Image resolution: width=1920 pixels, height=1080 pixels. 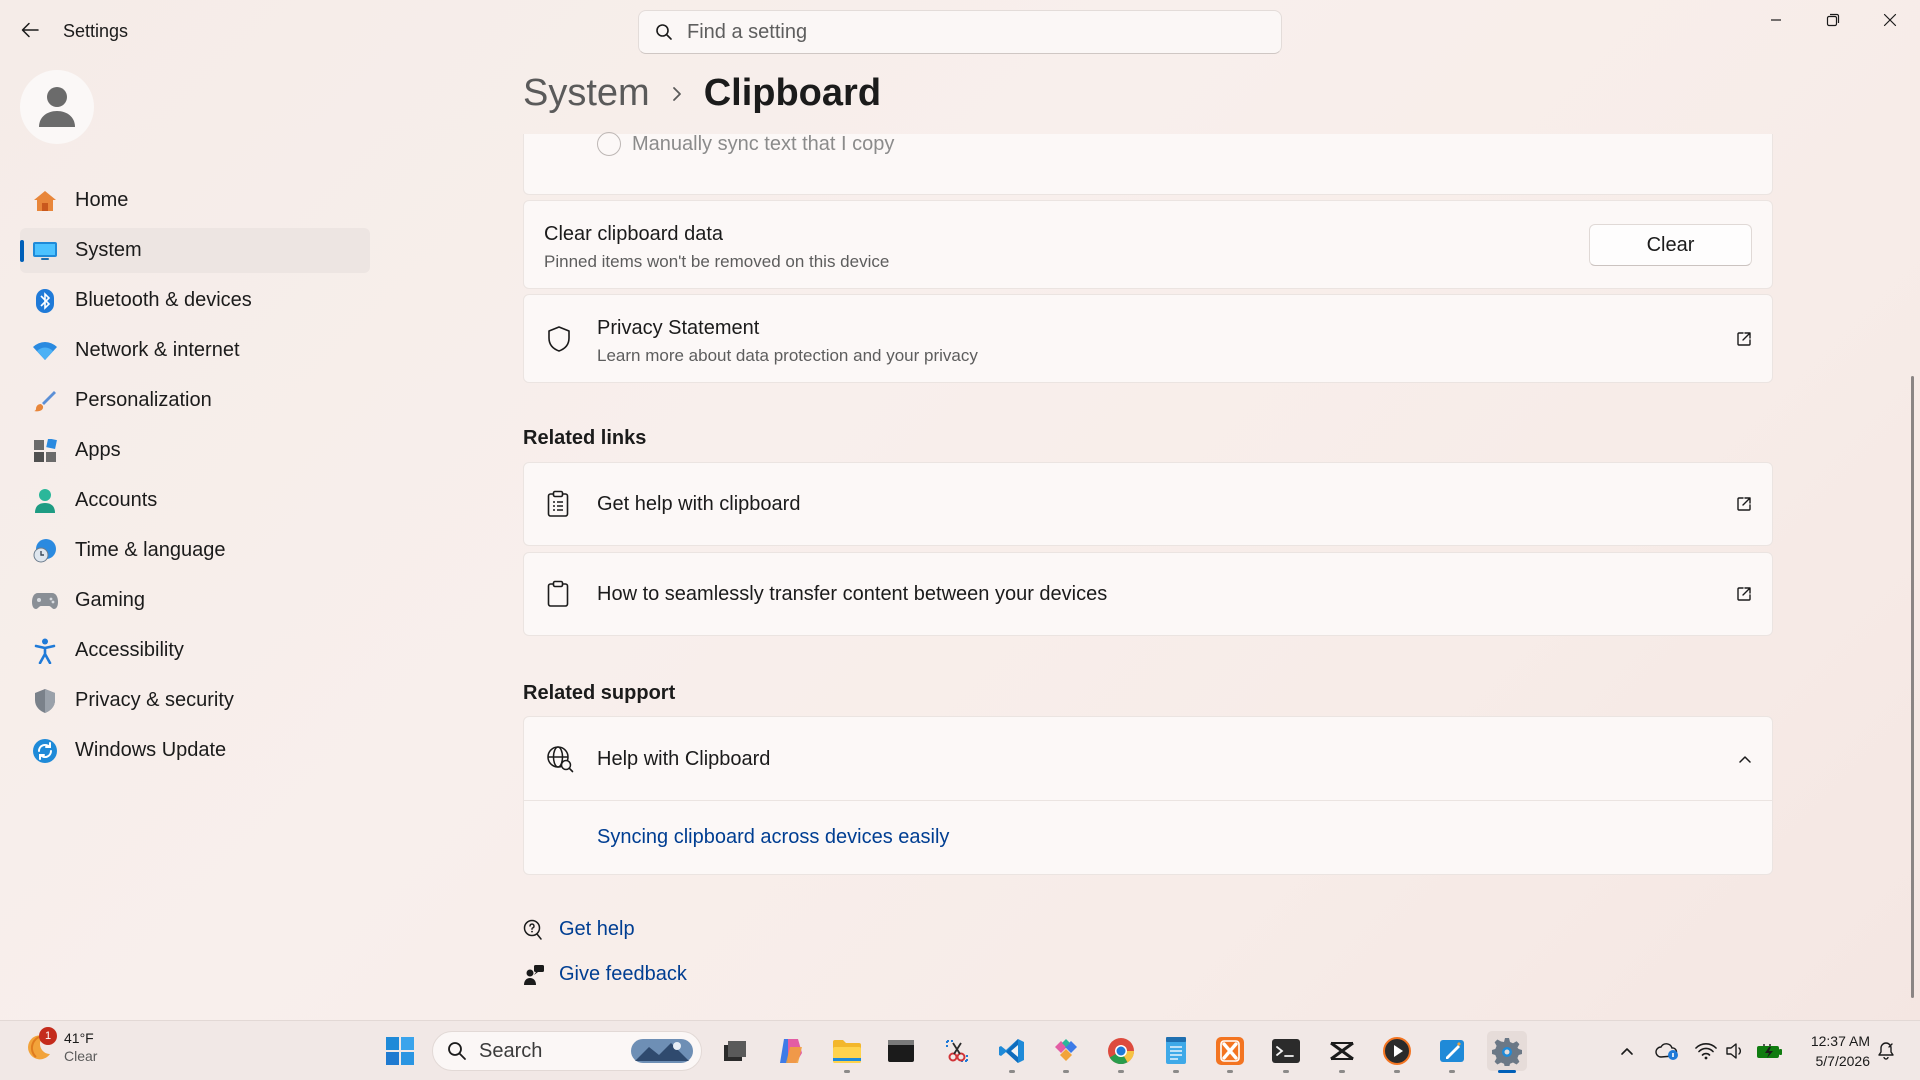 I want to click on clear-button: Clear, so click(x=1670, y=245).